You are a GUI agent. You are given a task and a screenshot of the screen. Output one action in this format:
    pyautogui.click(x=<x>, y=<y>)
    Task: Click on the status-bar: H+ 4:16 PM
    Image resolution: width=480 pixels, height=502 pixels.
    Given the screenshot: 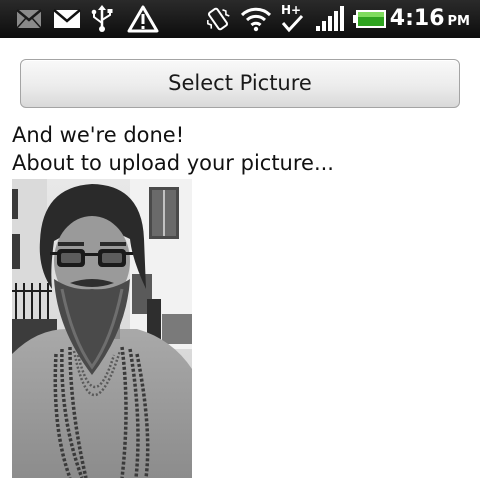 What is the action you would take?
    pyautogui.click(x=240, y=19)
    